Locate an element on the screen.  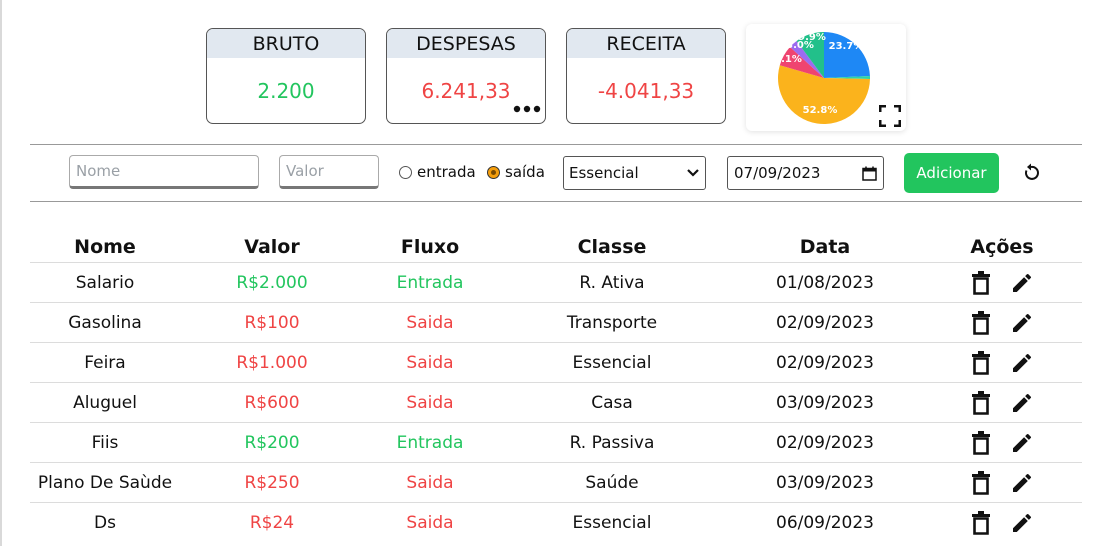
row-valor: R$100 is located at coordinates (272, 323).